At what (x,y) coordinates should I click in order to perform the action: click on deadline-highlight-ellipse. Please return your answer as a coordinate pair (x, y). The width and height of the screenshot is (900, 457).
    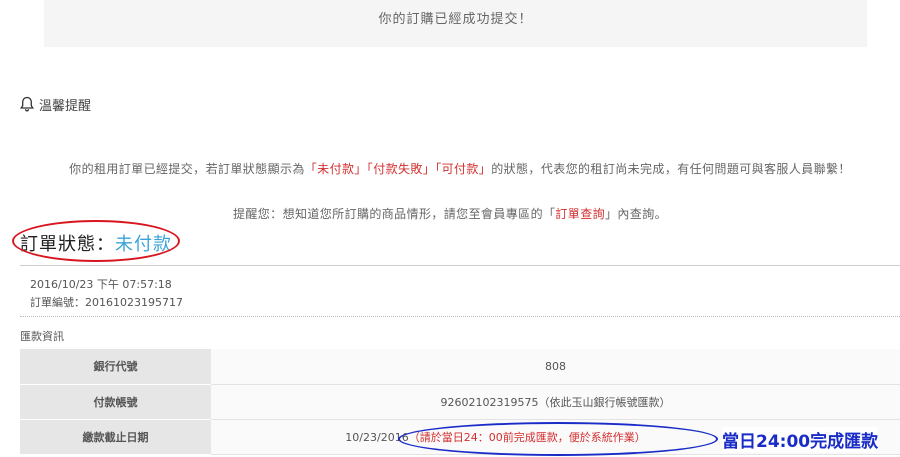
    Looking at the image, I should click on (558, 439).